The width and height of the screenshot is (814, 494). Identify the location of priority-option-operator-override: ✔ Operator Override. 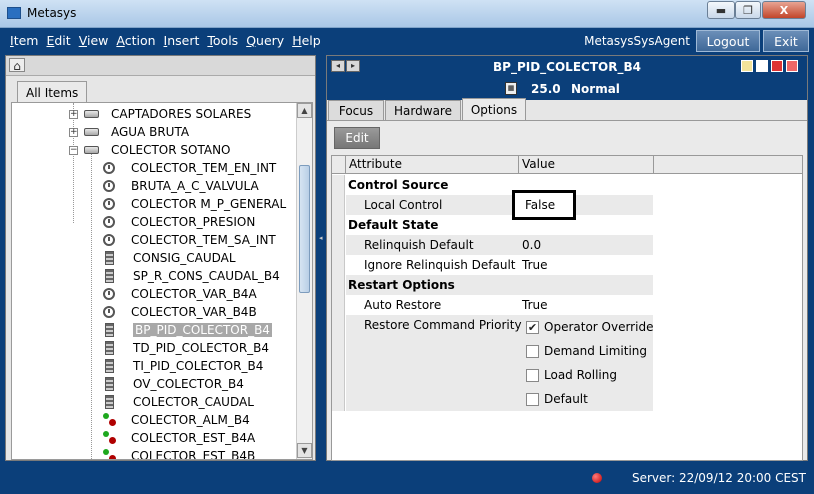
(589, 327).